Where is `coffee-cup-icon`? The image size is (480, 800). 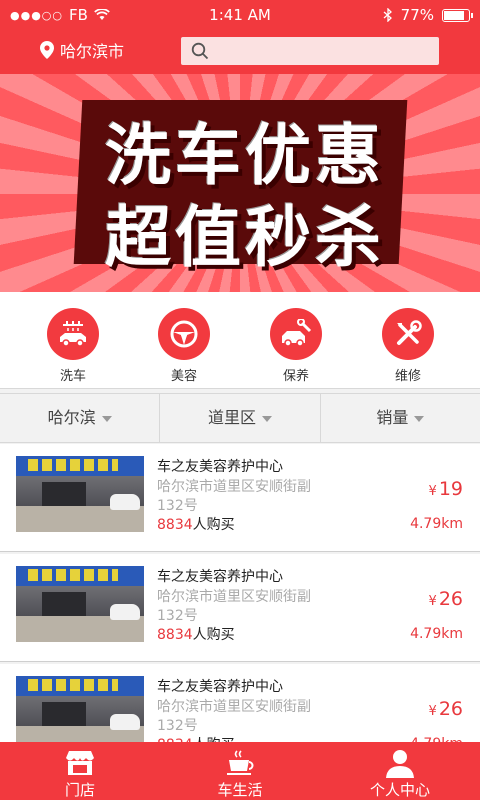 coffee-cup-icon is located at coordinates (240, 762).